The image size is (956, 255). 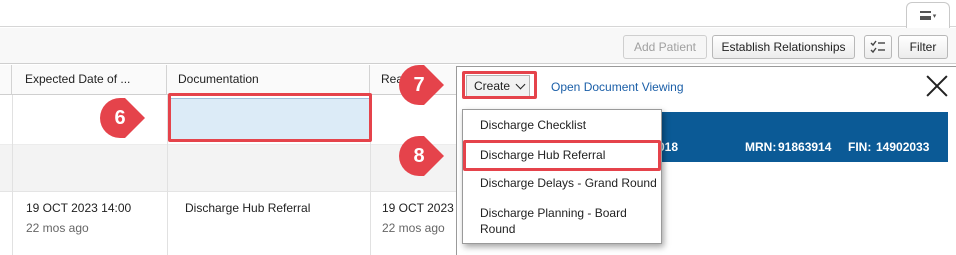 What do you see at coordinates (568, 183) in the screenshot?
I see `menu-item-discharge-delays-grand-round: Discharge Delays - Grand Round` at bounding box center [568, 183].